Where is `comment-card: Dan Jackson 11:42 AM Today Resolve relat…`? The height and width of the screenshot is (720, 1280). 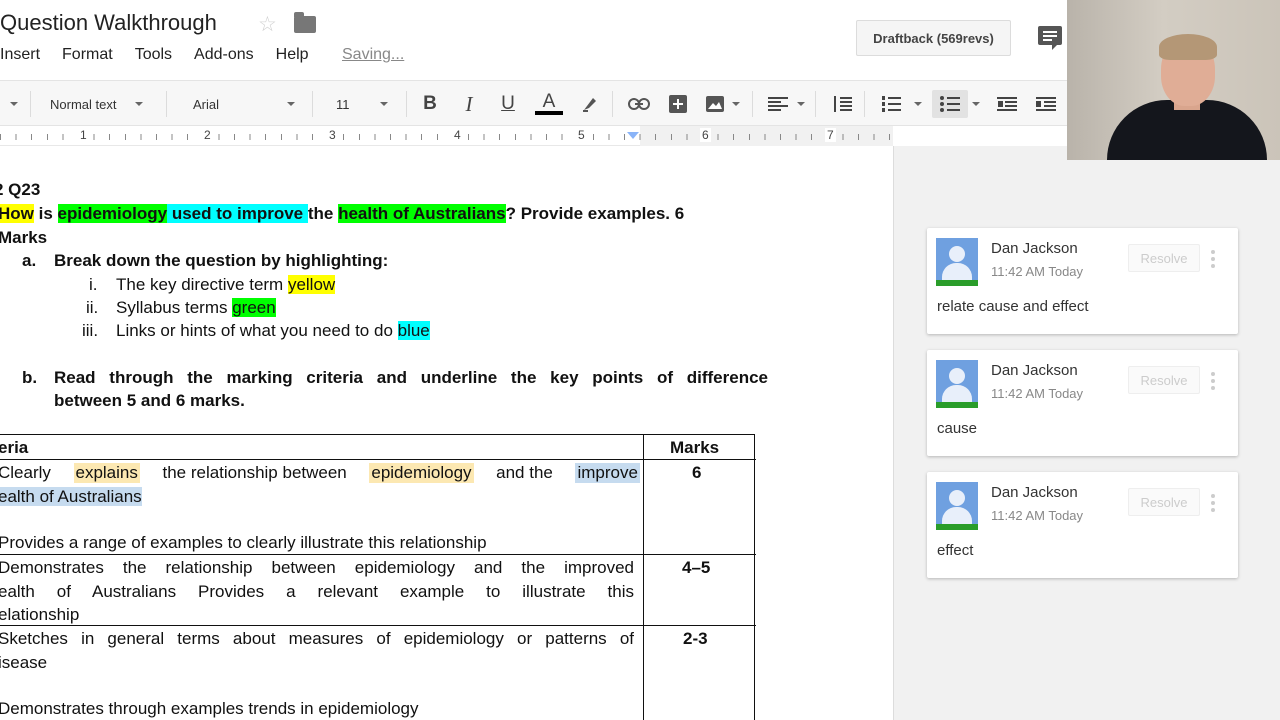 comment-card: Dan Jackson 11:42 AM Today Resolve relat… is located at coordinates (1082, 281).